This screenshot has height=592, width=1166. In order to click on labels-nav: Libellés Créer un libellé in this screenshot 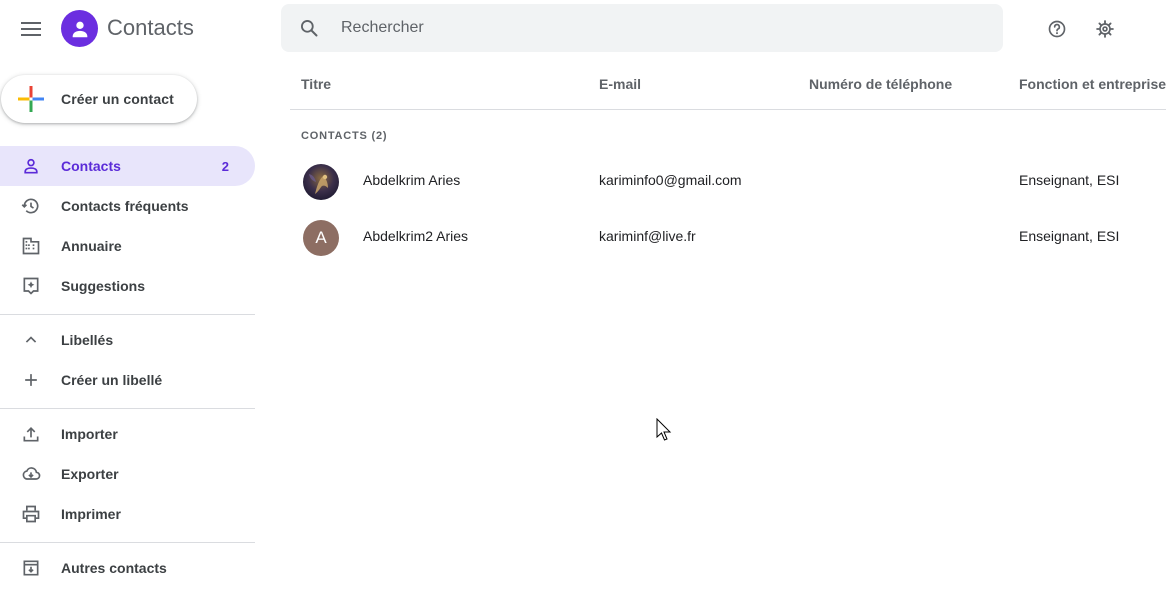, I will do `click(127, 360)`.